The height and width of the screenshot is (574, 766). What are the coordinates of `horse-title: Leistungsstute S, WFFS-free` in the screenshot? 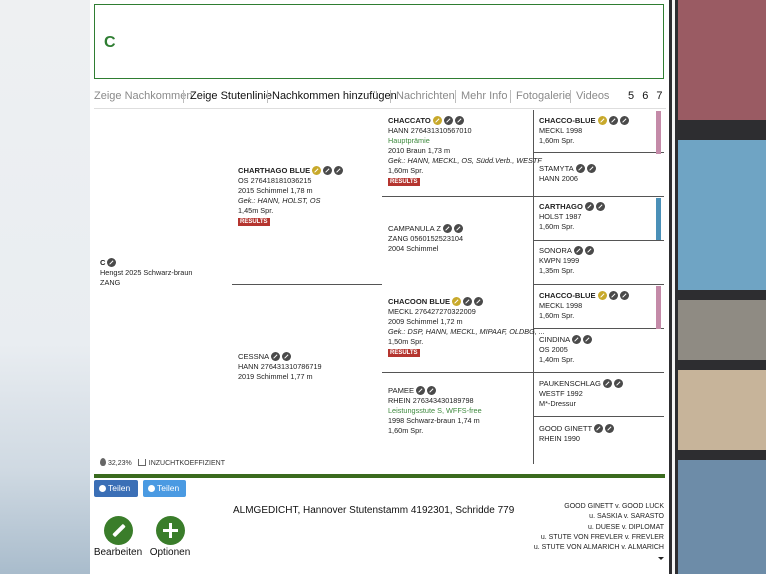 It's located at (435, 410).